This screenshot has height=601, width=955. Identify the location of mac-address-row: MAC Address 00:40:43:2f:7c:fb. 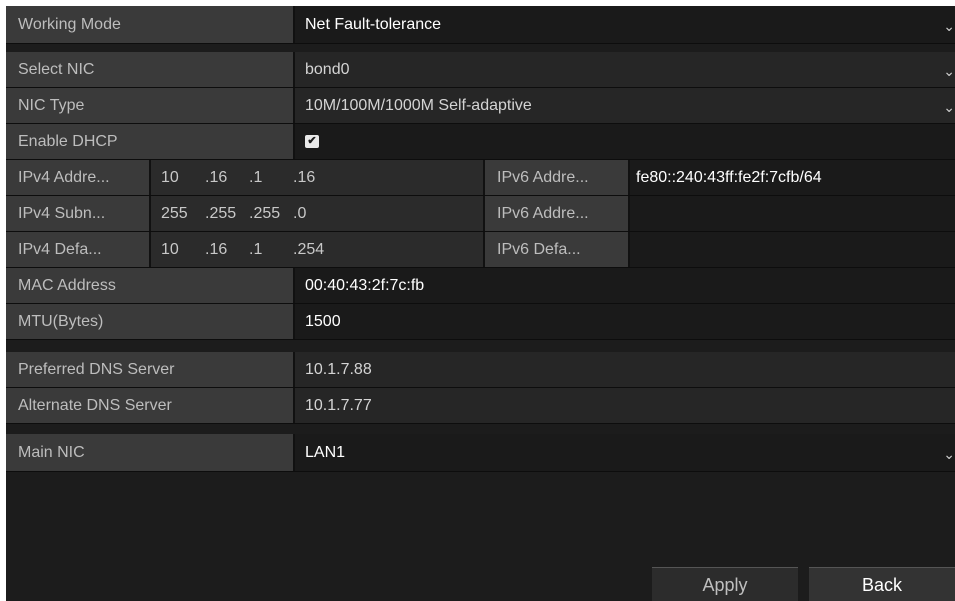
(480, 286).